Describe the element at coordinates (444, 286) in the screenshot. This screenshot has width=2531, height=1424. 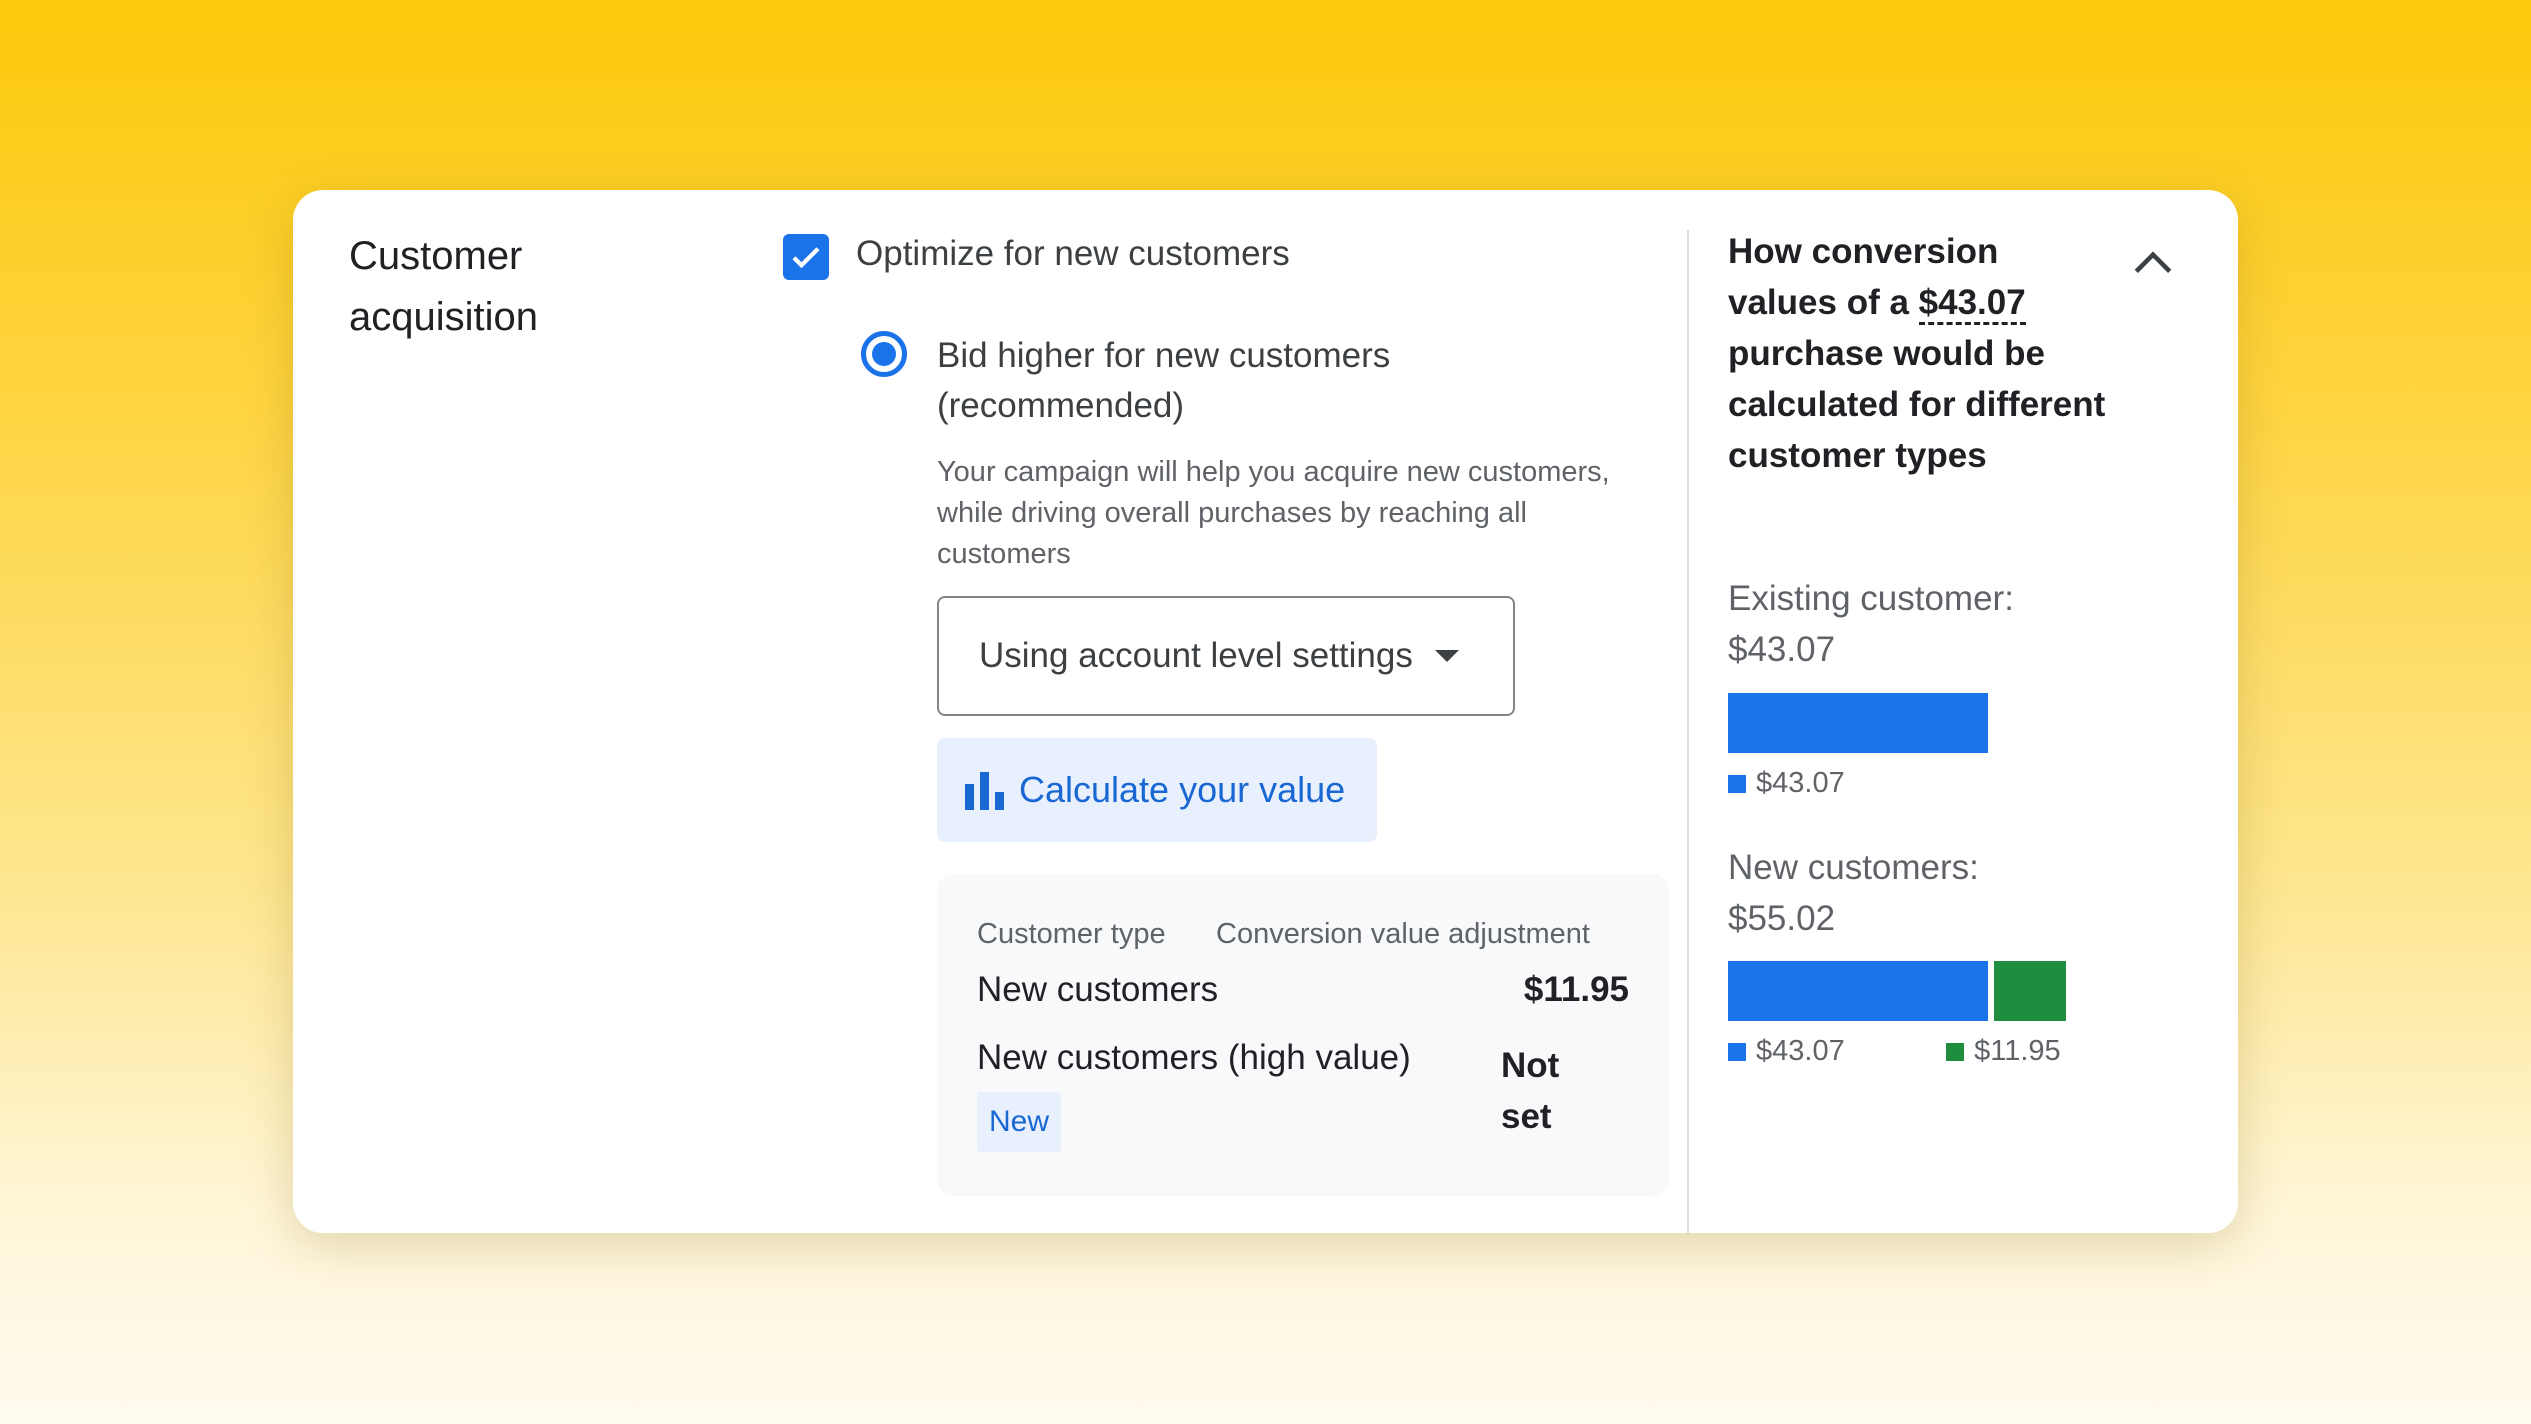
I see `section-title: Customer acquisition` at that location.